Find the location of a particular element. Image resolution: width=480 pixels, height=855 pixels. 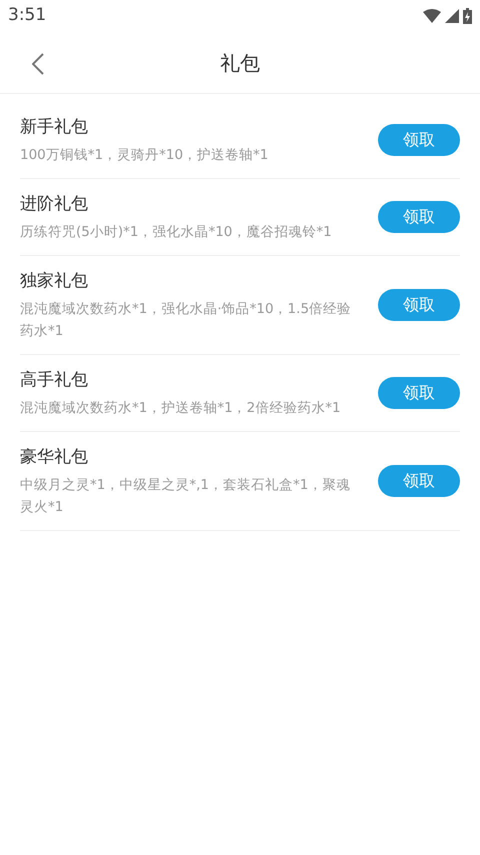

gift-name: 进阶礼包 is located at coordinates (54, 204).